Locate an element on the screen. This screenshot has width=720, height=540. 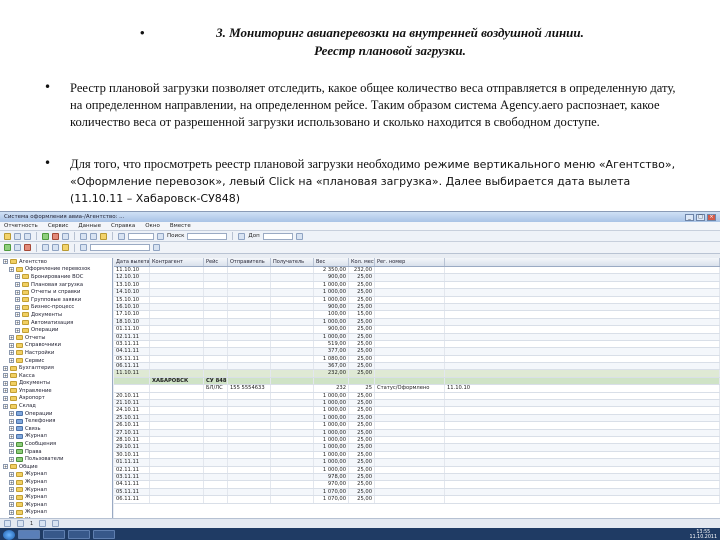
menu-item: Вместе is located at coordinates (180, 226).